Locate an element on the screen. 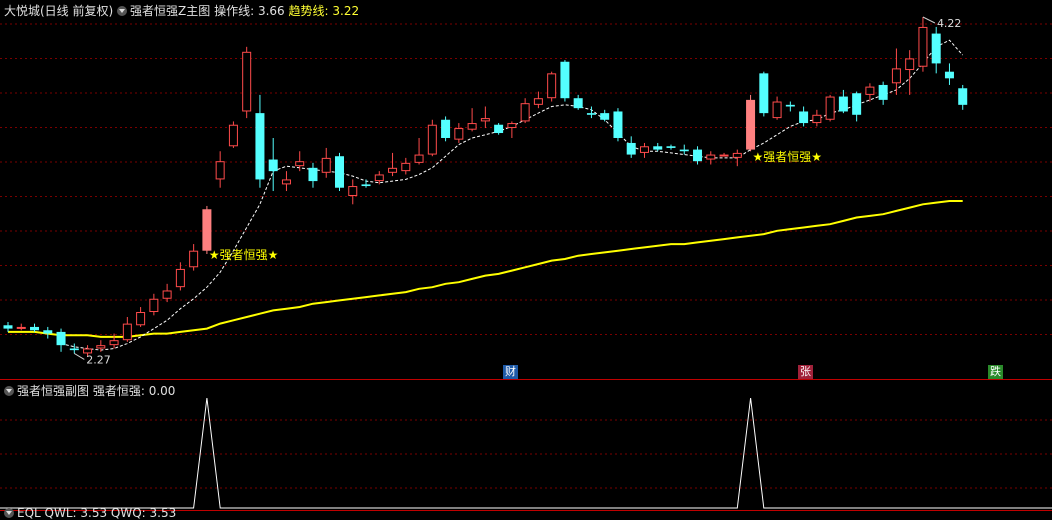  bottom-indicator-header: EQL QWL: 3.53 QWQ: 3.53 is located at coordinates (90, 513).